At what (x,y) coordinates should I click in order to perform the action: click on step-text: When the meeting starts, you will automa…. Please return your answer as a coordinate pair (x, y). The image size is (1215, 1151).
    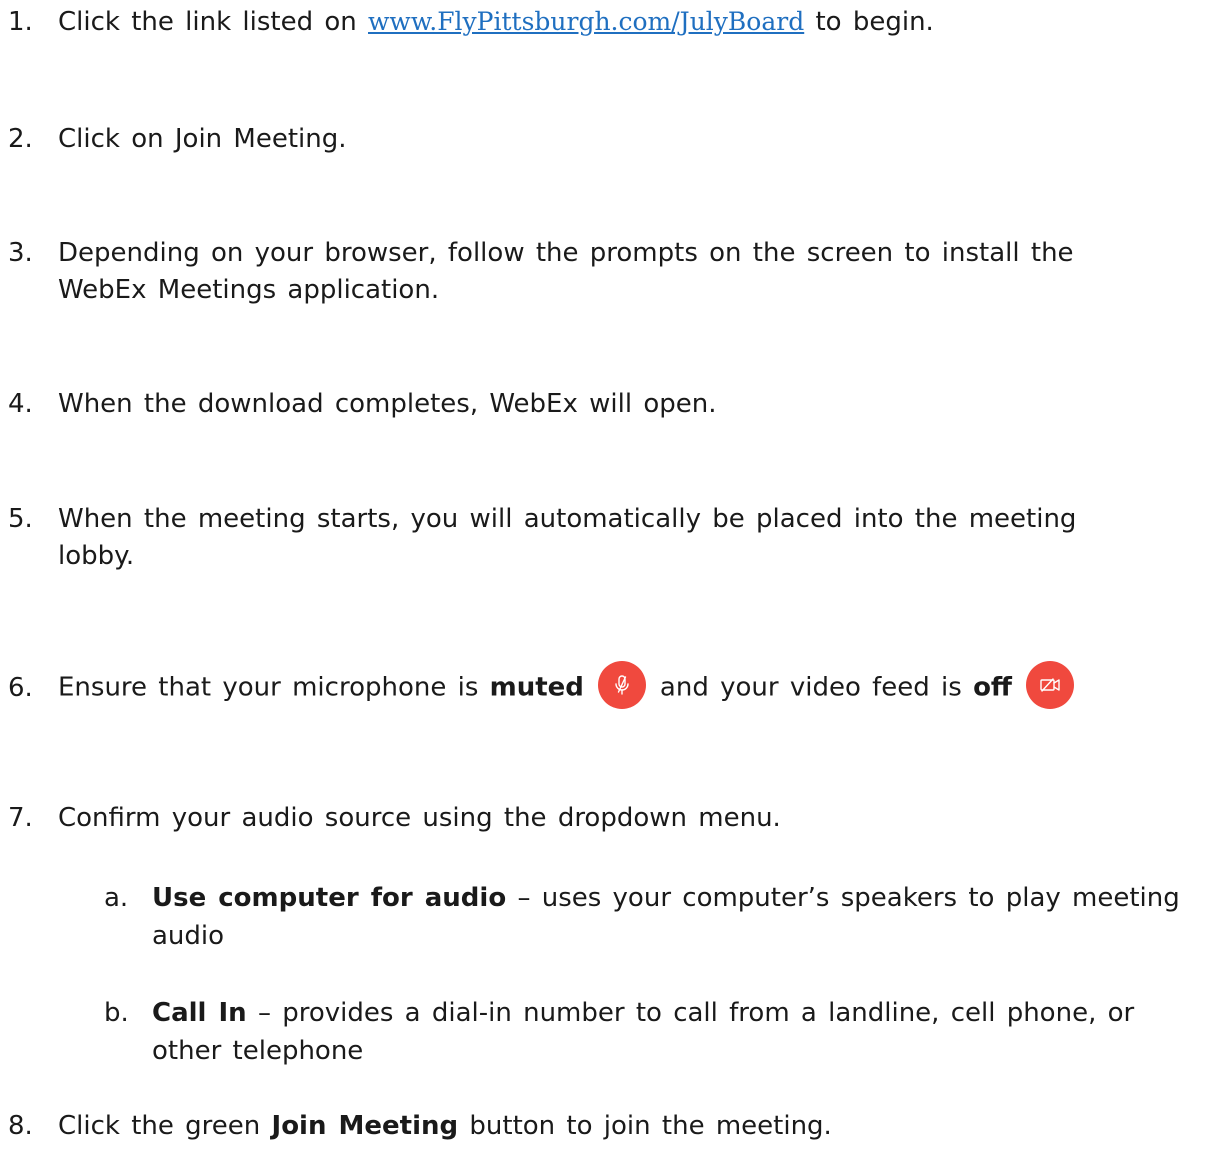
    Looking at the image, I should click on (567, 519).